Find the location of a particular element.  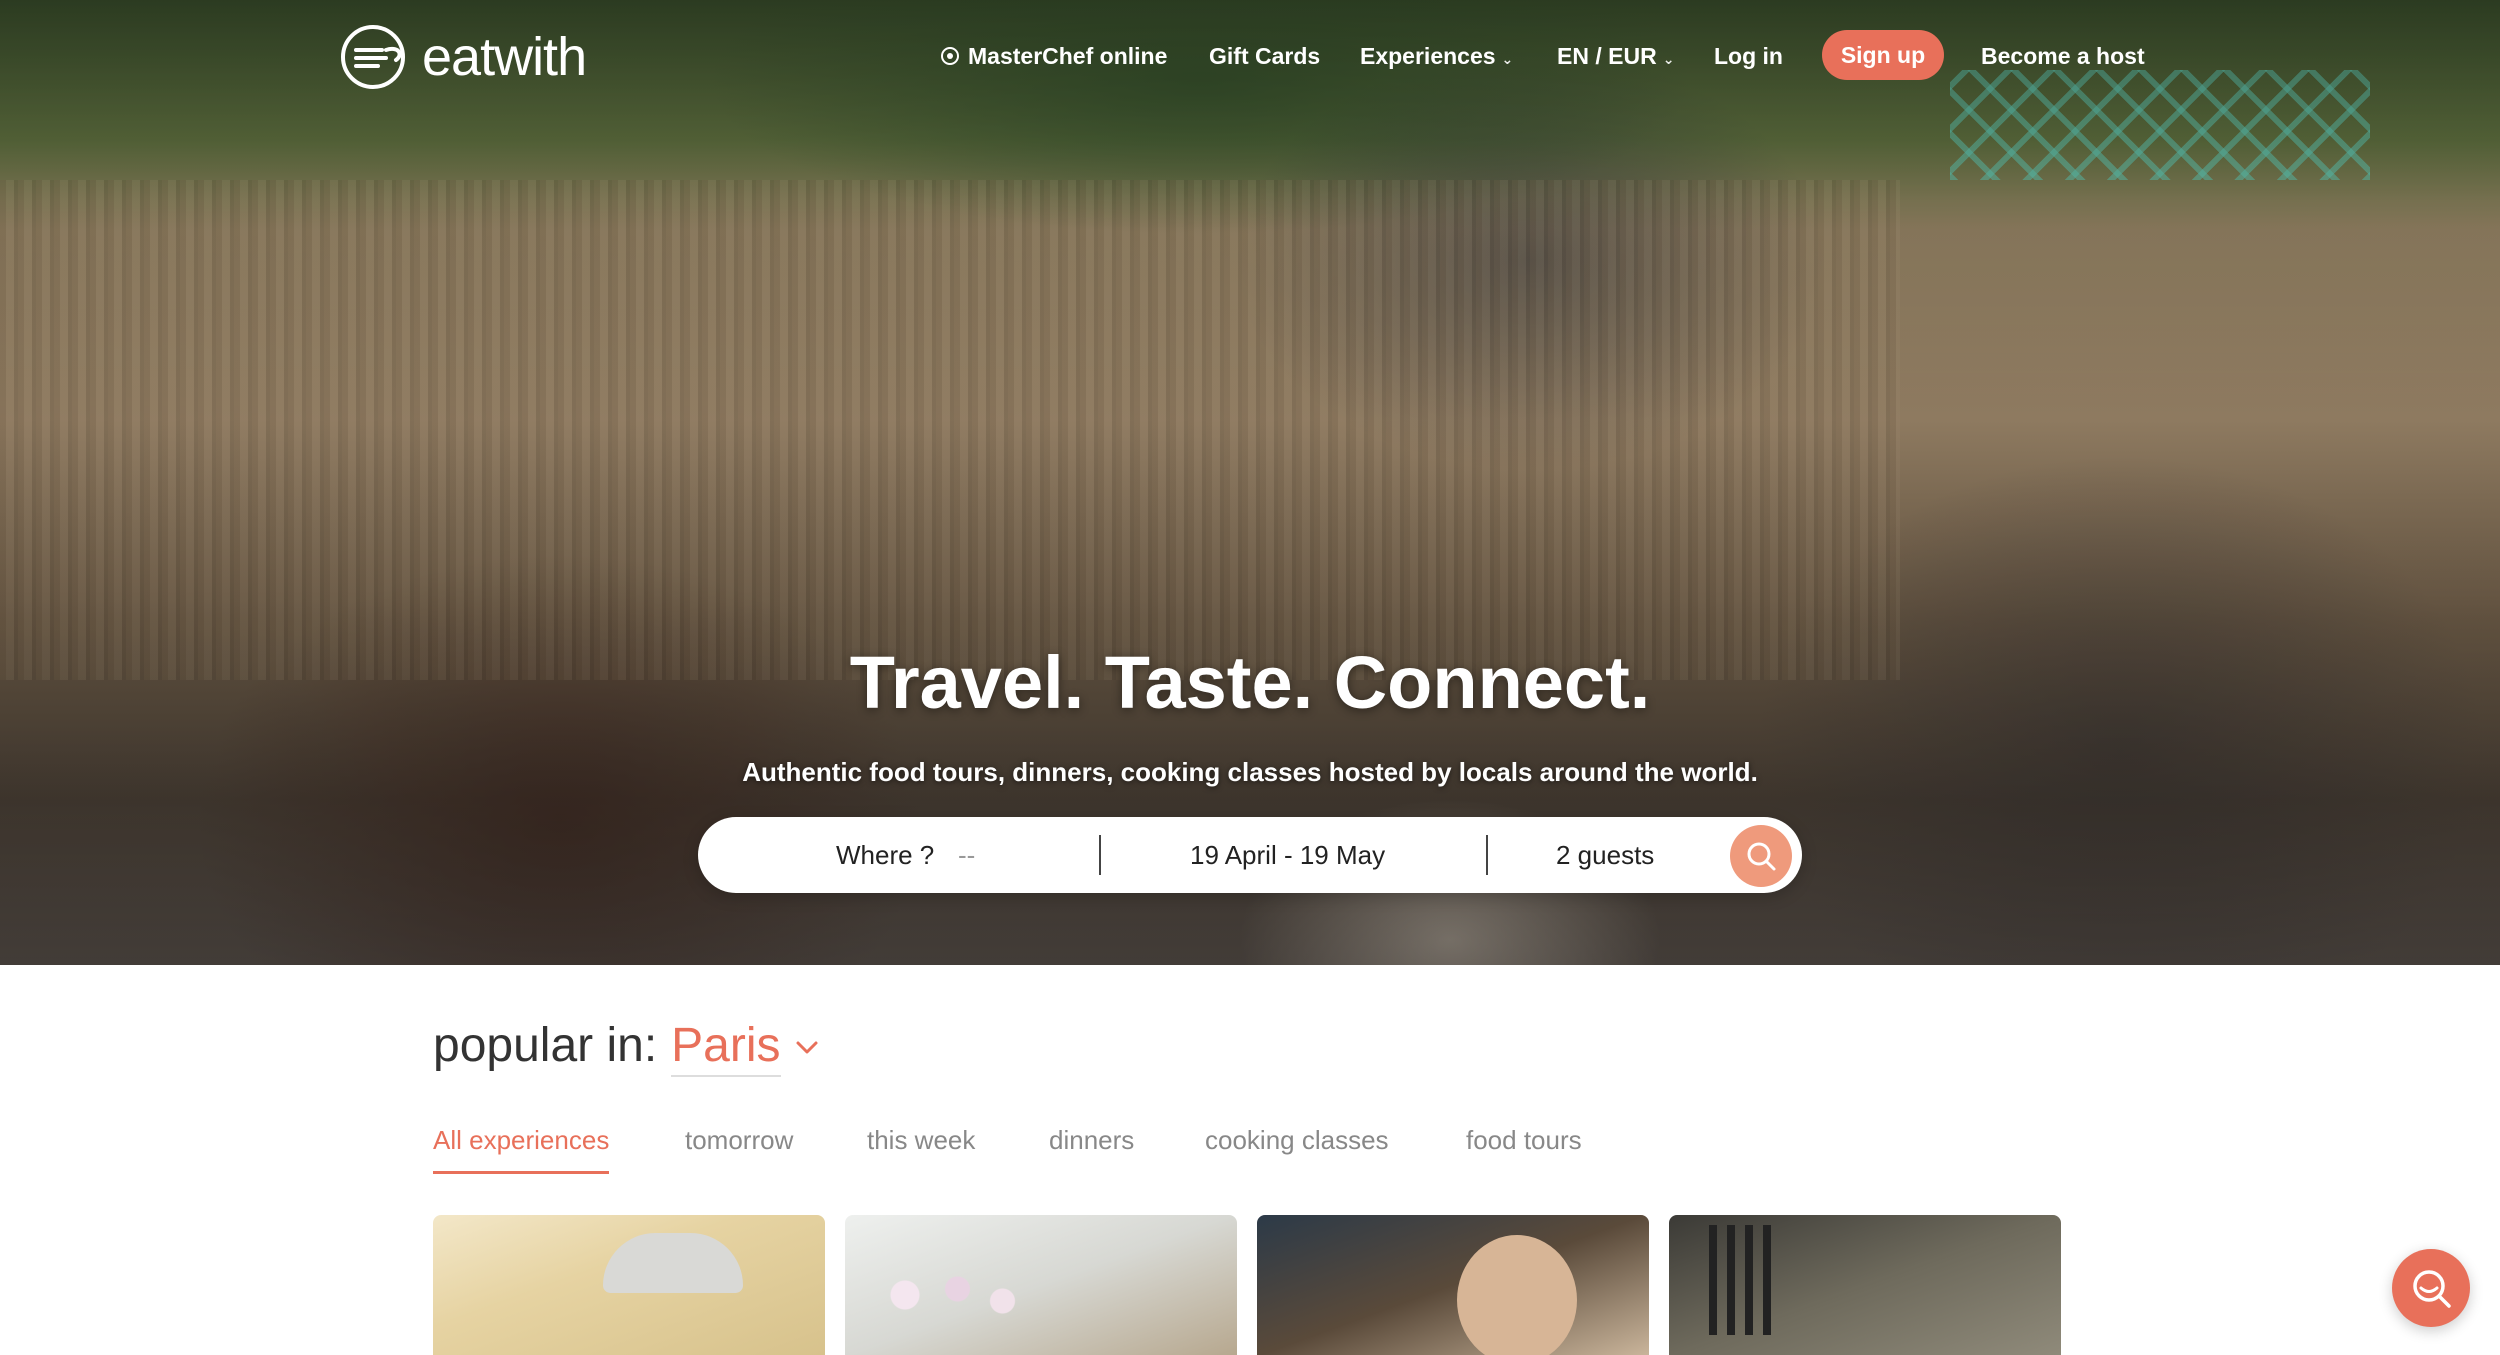

guests-field: 2 guests is located at coordinates (1605, 855).